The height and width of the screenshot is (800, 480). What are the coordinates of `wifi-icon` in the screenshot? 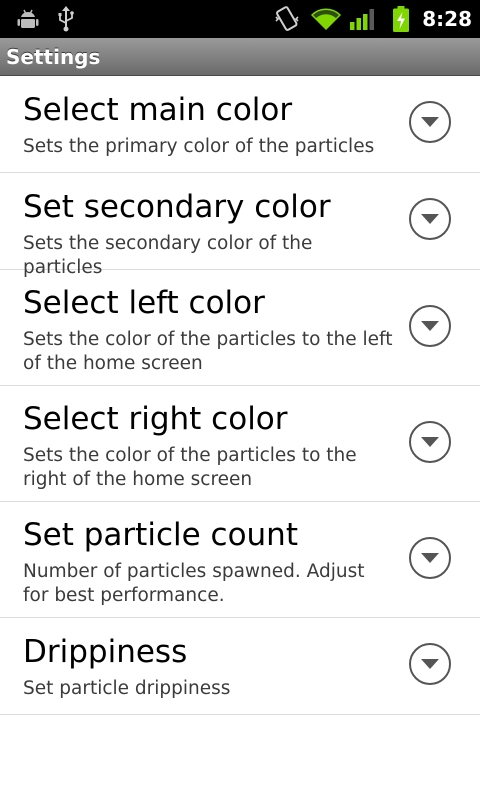 It's located at (326, 19).